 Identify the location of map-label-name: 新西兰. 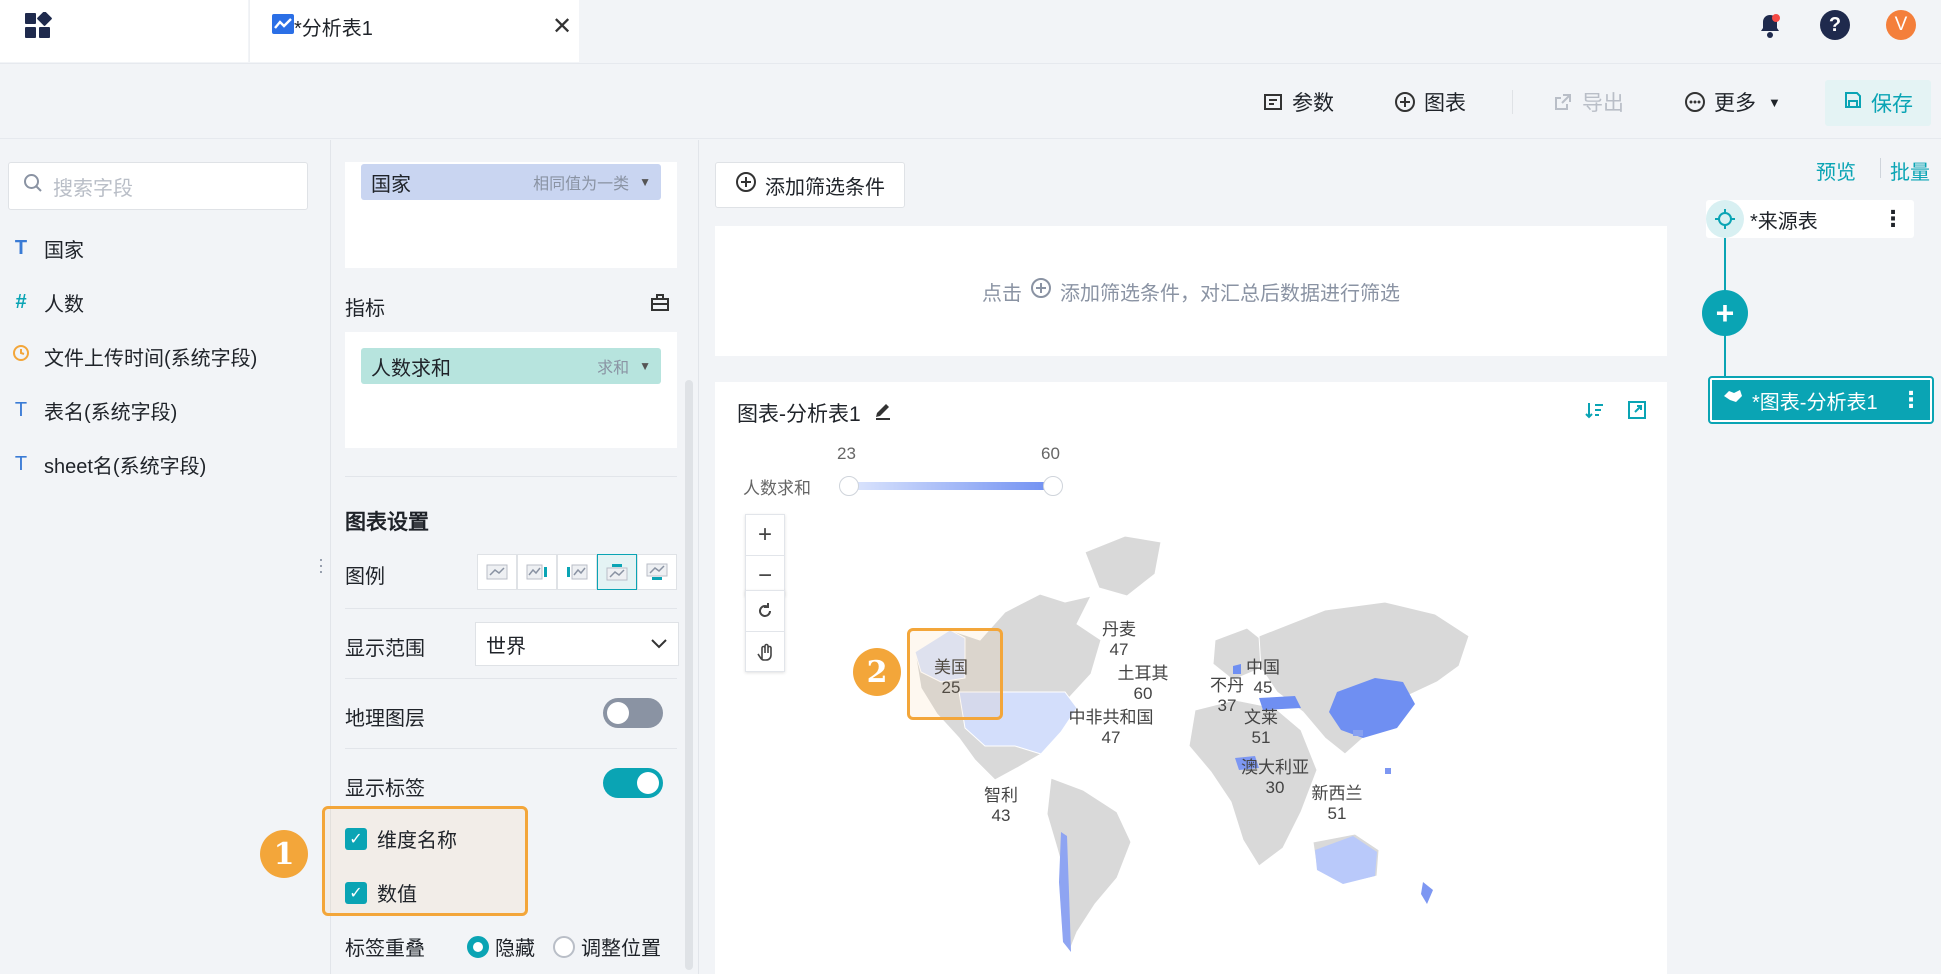
(1337, 793).